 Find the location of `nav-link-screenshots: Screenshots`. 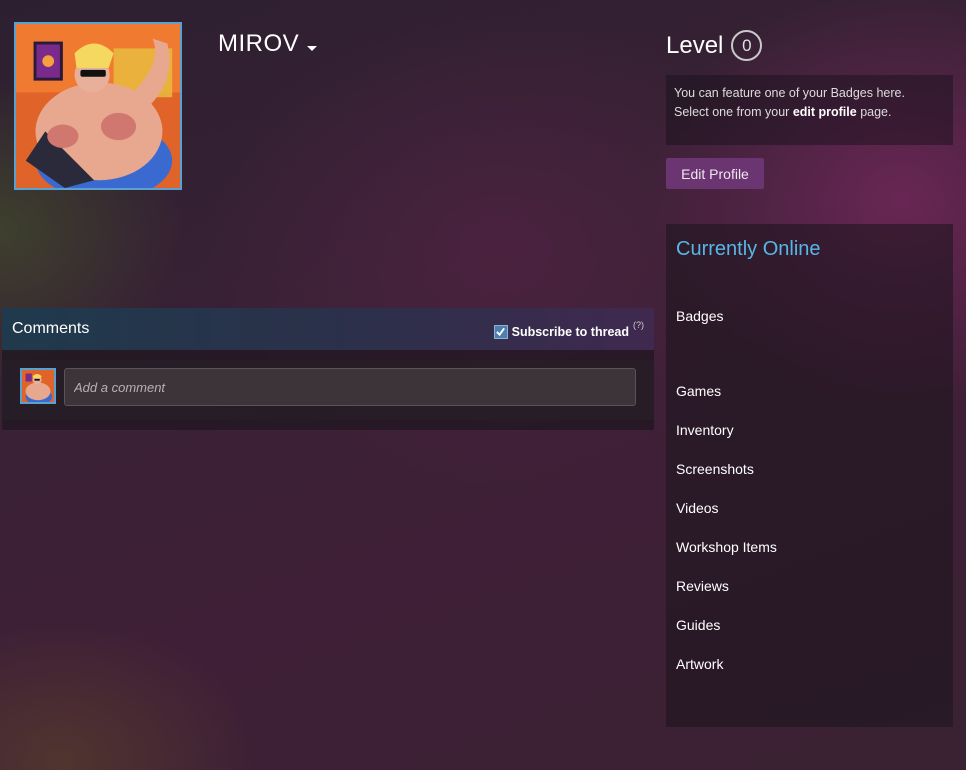

nav-link-screenshots: Screenshots is located at coordinates (715, 469).